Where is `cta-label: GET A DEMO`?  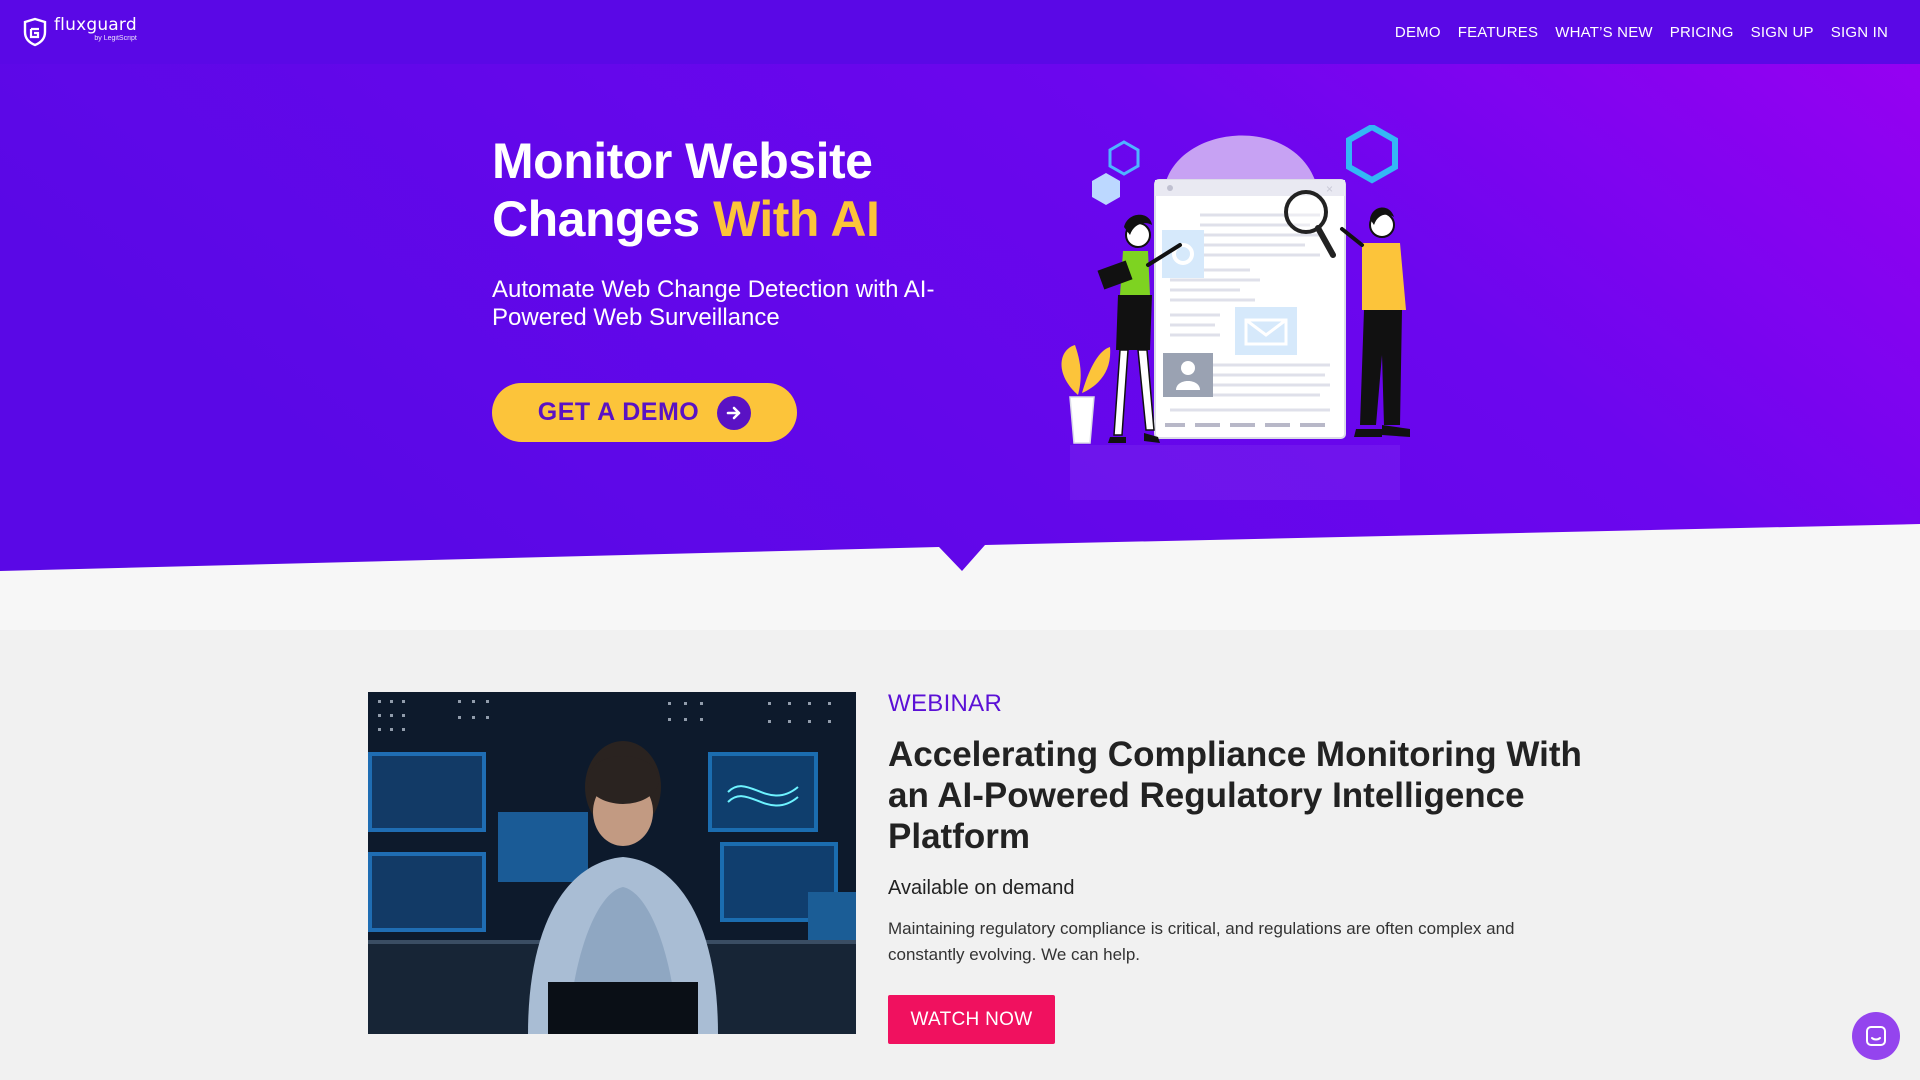
cta-label: GET A DEMO is located at coordinates (618, 412).